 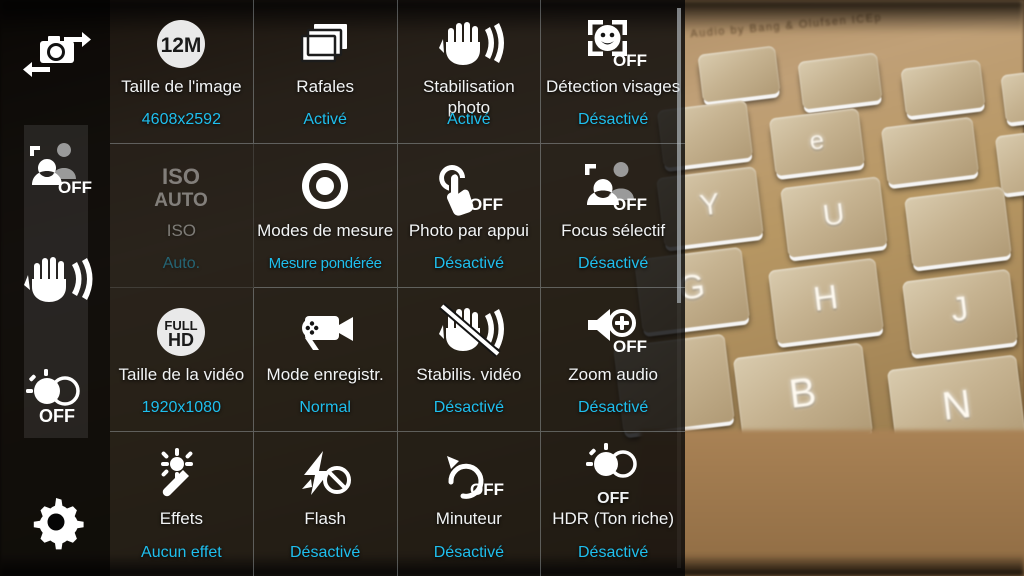 What do you see at coordinates (181, 552) in the screenshot?
I see `tile-value: Aucun effet` at bounding box center [181, 552].